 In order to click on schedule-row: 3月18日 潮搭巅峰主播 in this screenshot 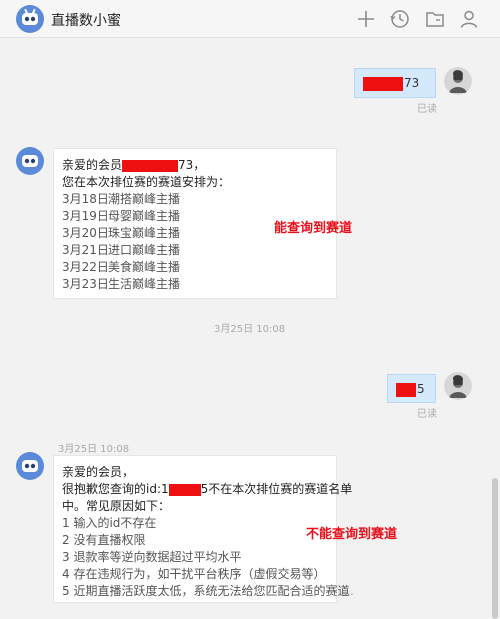, I will do `click(195, 199)`.